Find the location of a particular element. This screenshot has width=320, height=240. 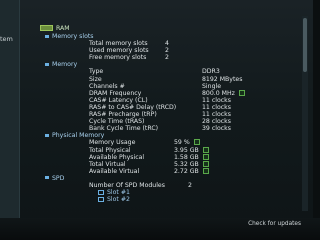

detail-row: Channels # Single is located at coordinates (160, 86).